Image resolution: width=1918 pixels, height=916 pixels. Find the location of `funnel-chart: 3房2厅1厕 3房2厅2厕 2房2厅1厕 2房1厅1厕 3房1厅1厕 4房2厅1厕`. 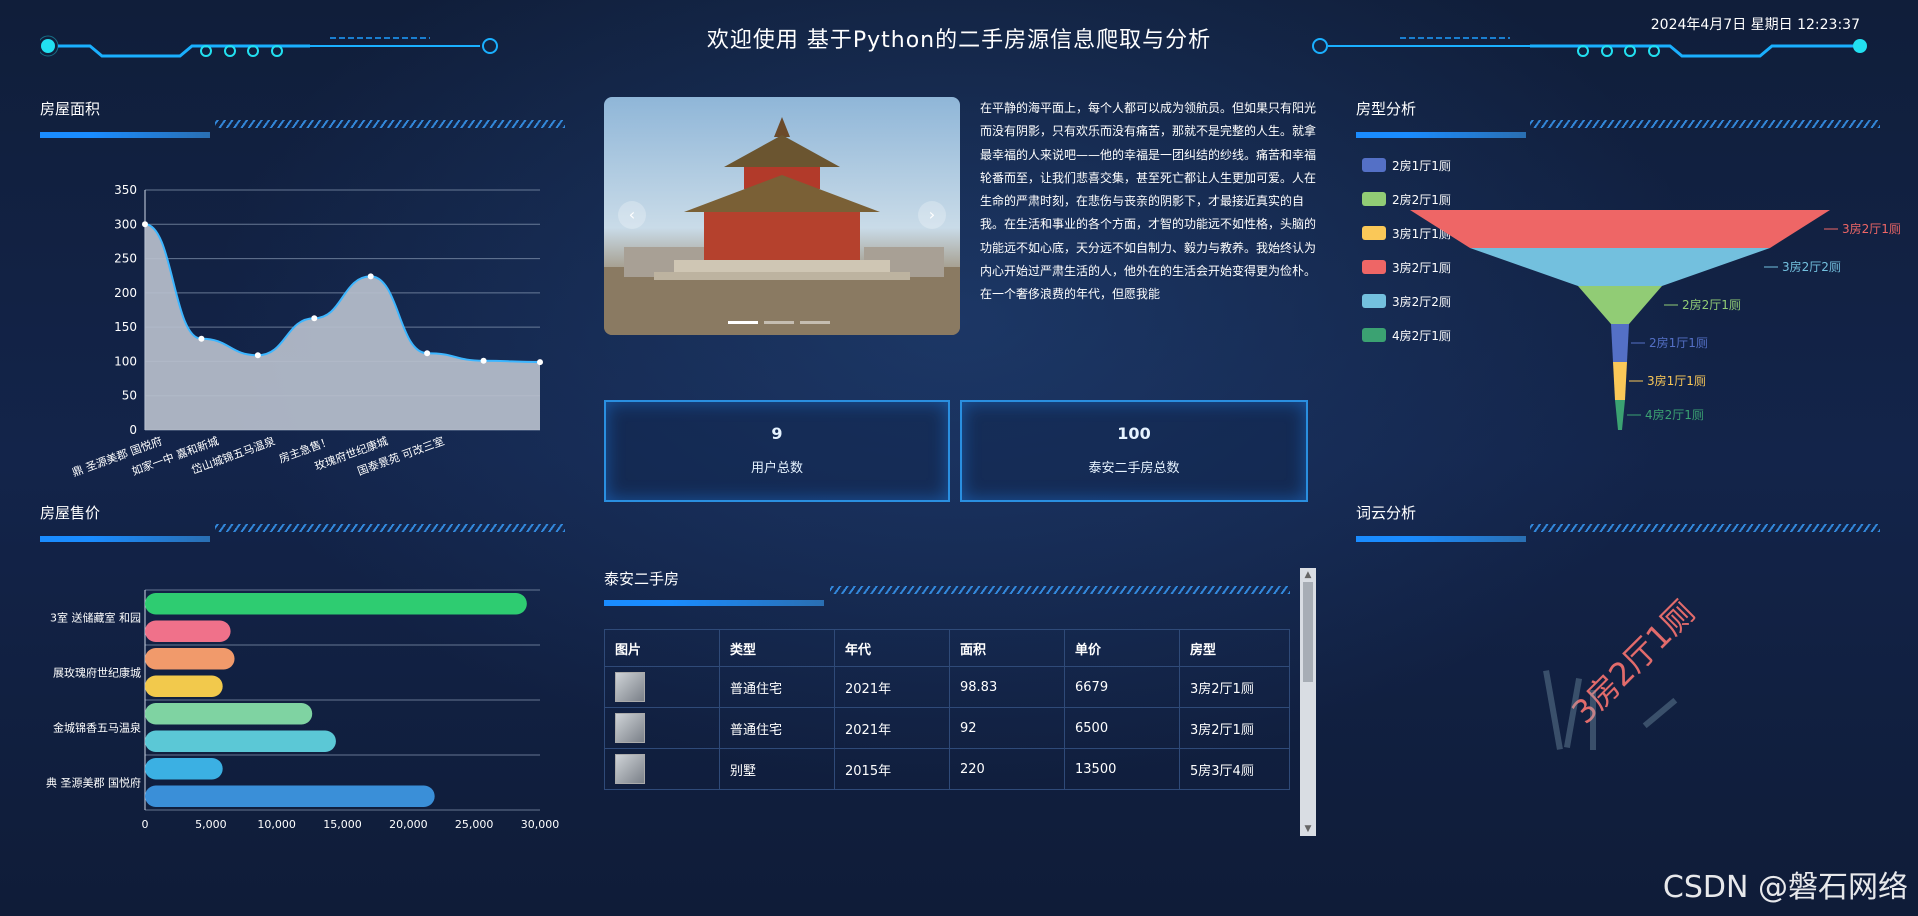

funnel-chart: 3房2厅1厕 3房2厅2厕 2房2厅1厕 2房1厅1厕 3房1厅1厕 4房2厅1厕 is located at coordinates (1655, 320).